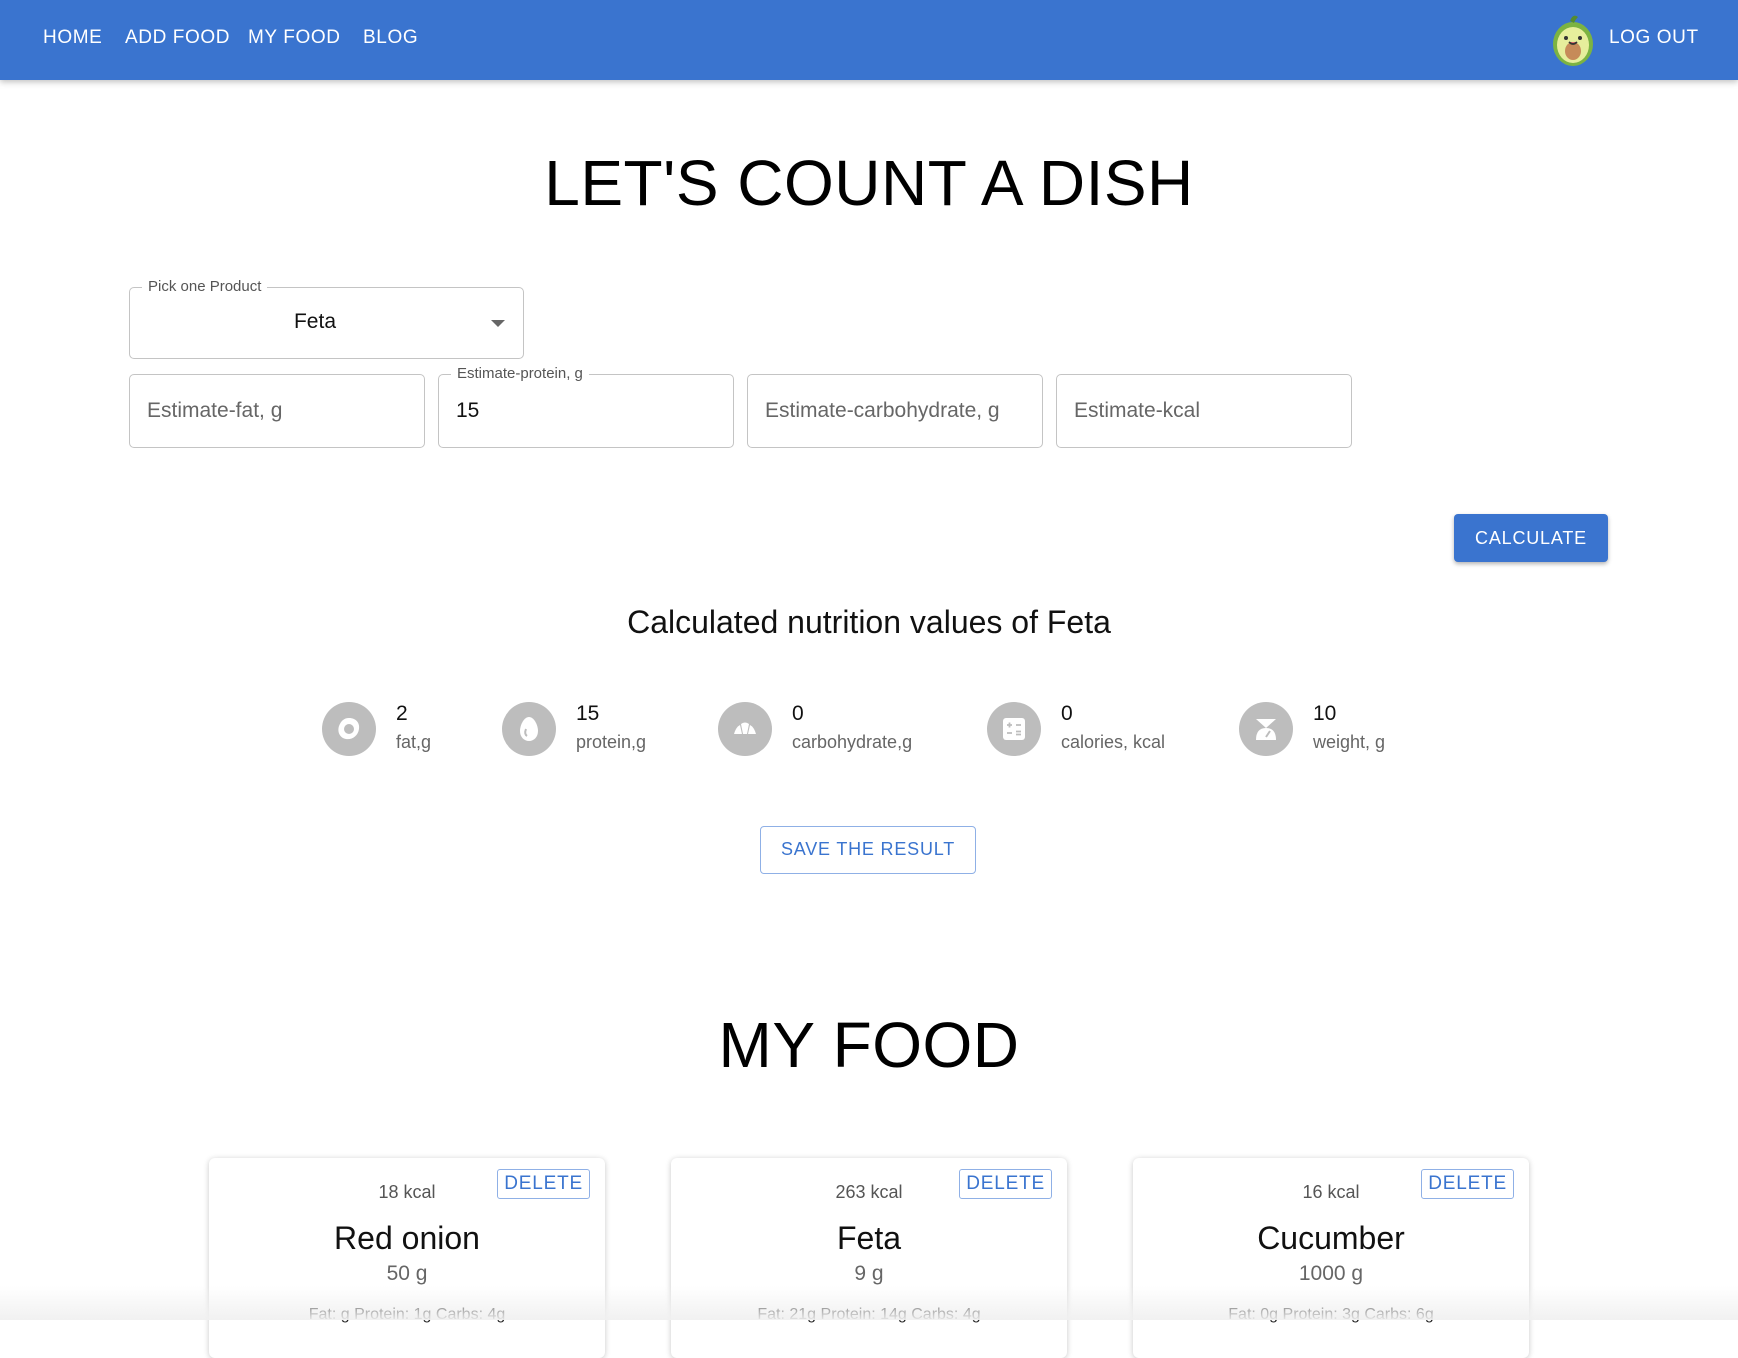 The image size is (1738, 1358). Describe the element at coordinates (1325, 713) in the screenshot. I see `stat-weight-value: 10` at that location.